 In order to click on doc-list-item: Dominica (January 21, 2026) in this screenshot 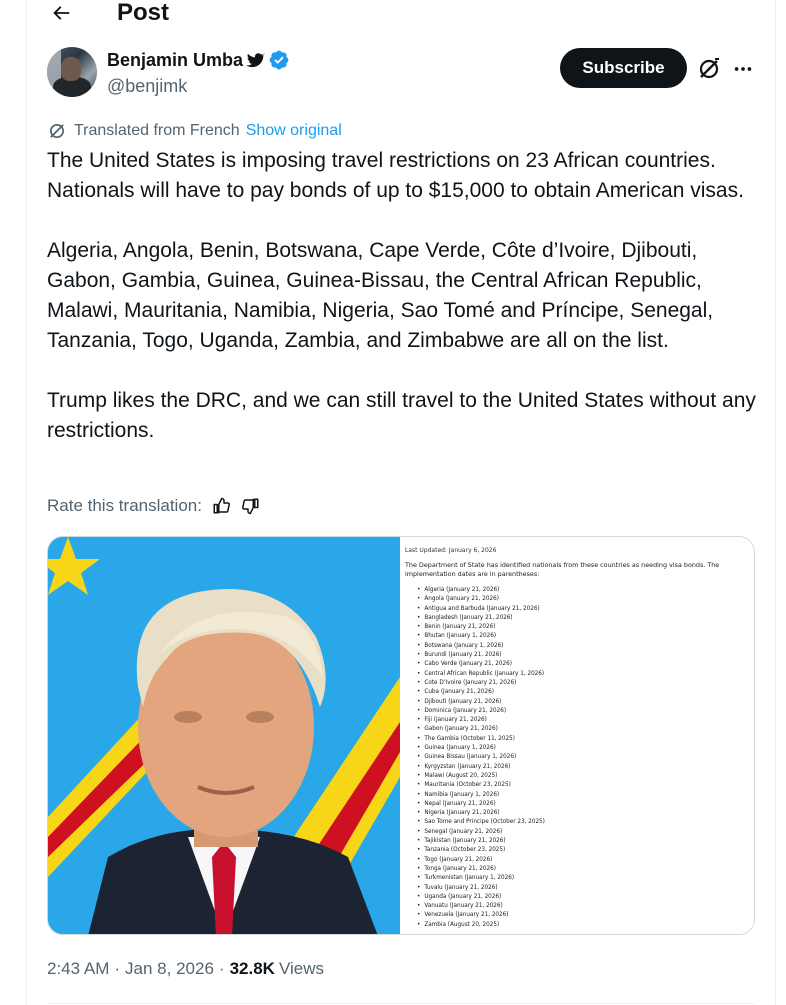, I will do `click(585, 711)`.